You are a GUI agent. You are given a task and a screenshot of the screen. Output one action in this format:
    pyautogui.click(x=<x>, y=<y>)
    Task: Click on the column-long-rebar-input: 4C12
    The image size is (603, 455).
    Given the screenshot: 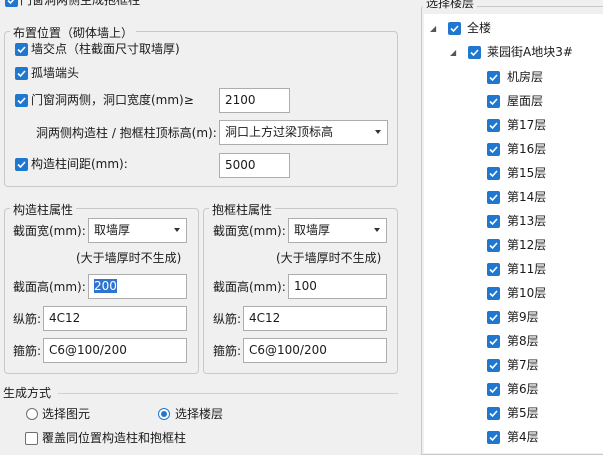 What is the action you would take?
    pyautogui.click(x=115, y=318)
    